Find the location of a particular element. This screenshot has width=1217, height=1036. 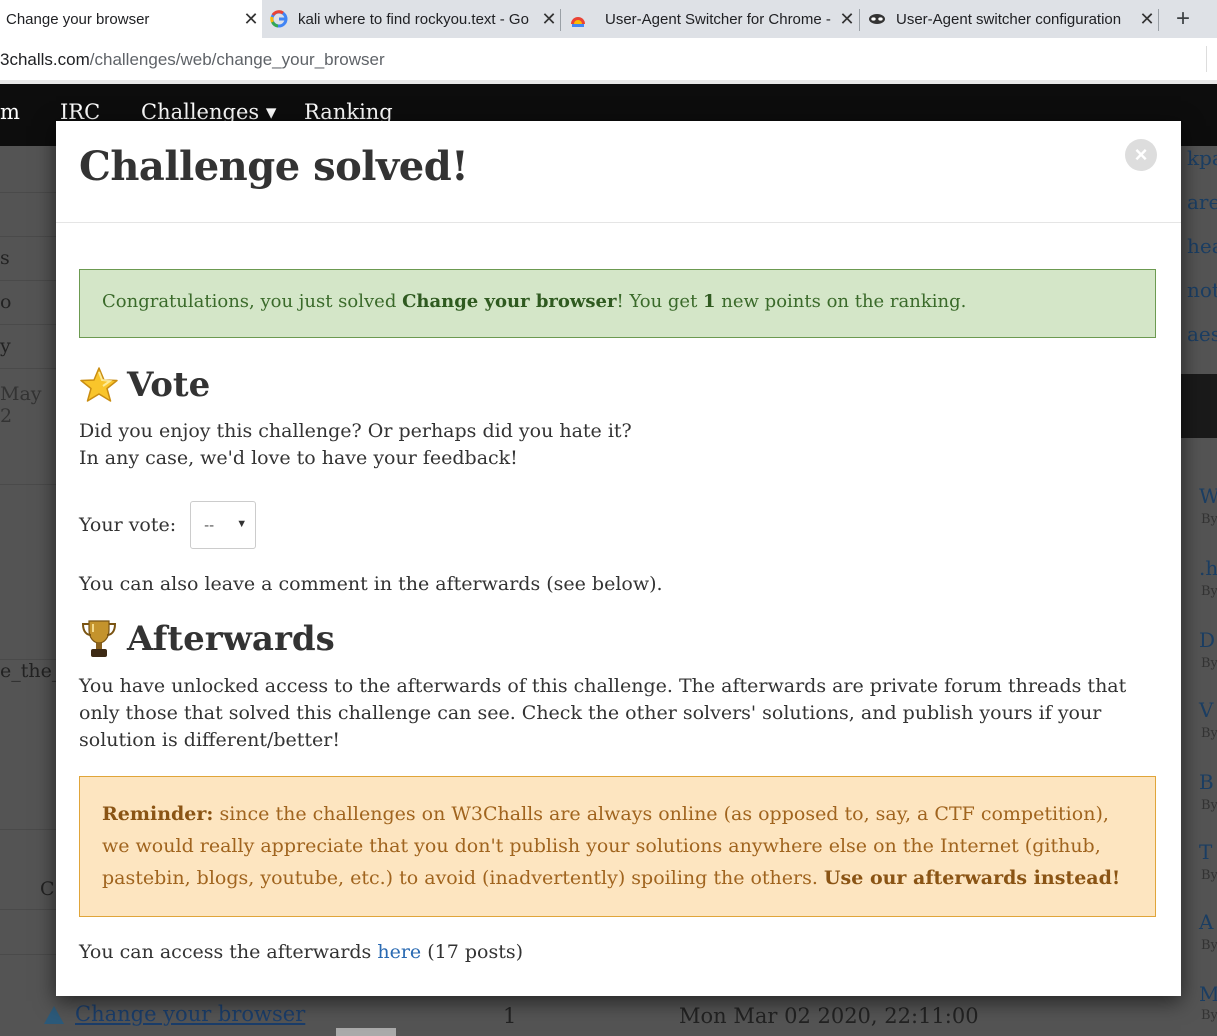

bg-text: y is located at coordinates (5, 346).